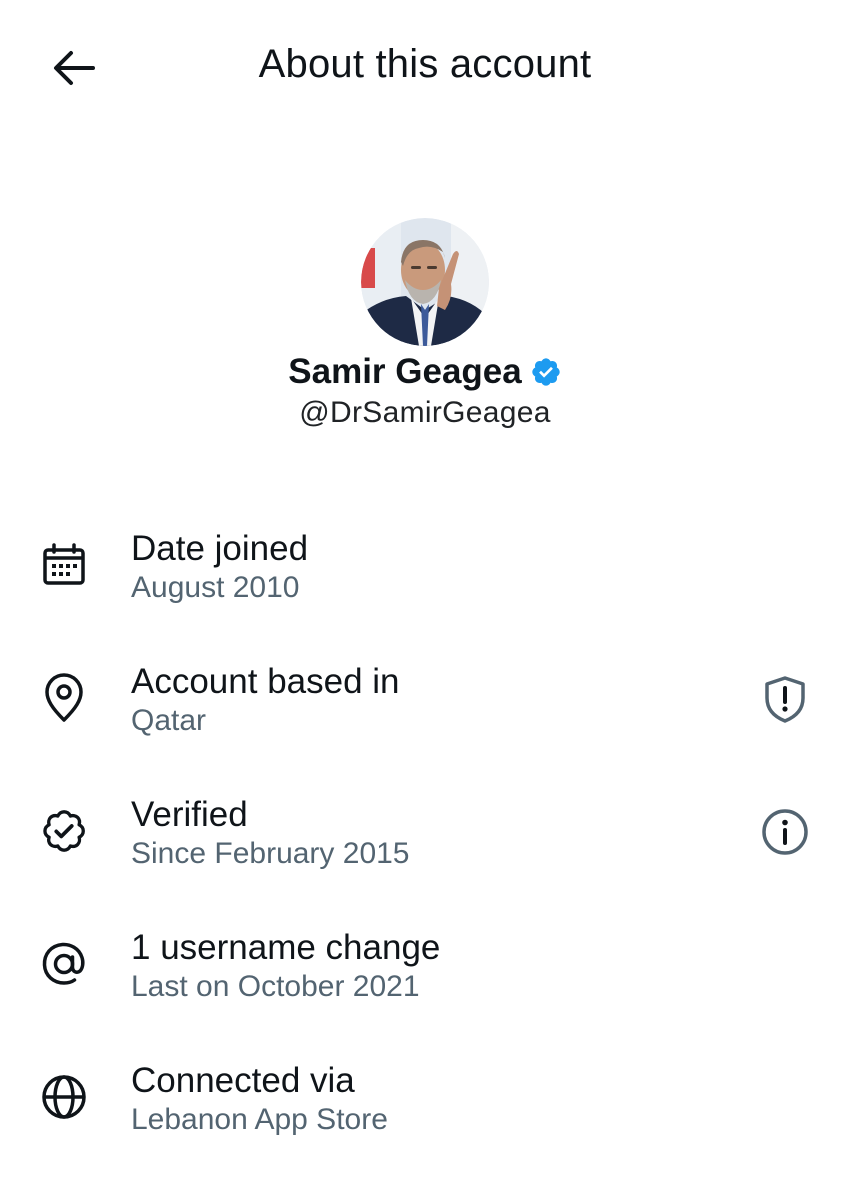  I want to click on page-title: About this account, so click(425, 64).